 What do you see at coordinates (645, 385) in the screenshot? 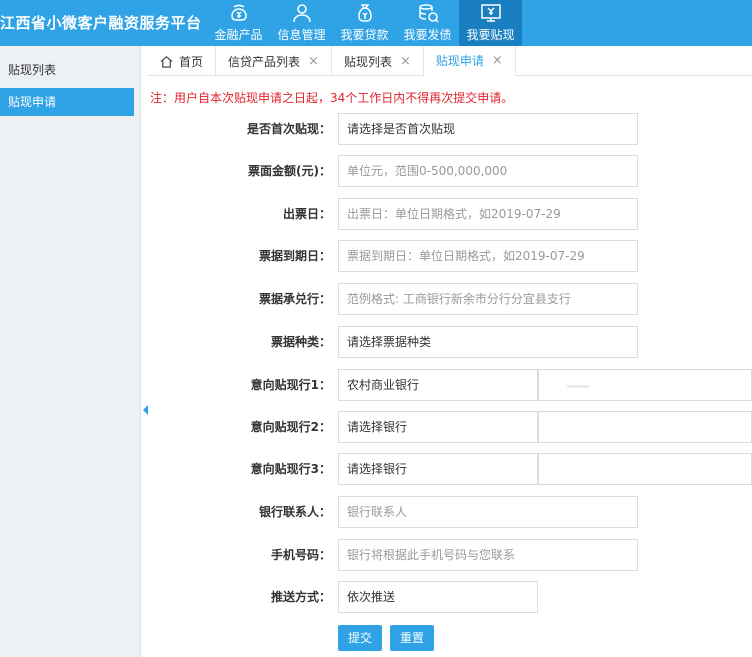
I see `bank1-branch-select` at bounding box center [645, 385].